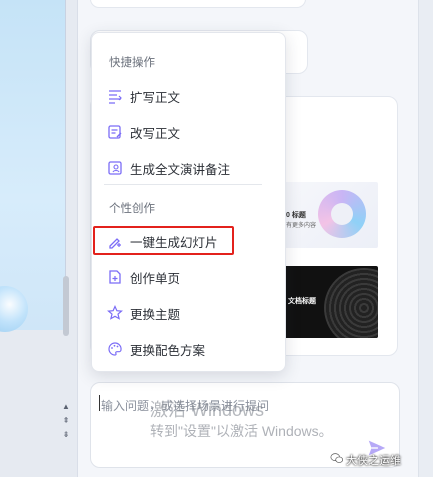 This screenshot has height=477, width=433. Describe the element at coordinates (351, 303) in the screenshot. I see `spiral-graphic` at that location.